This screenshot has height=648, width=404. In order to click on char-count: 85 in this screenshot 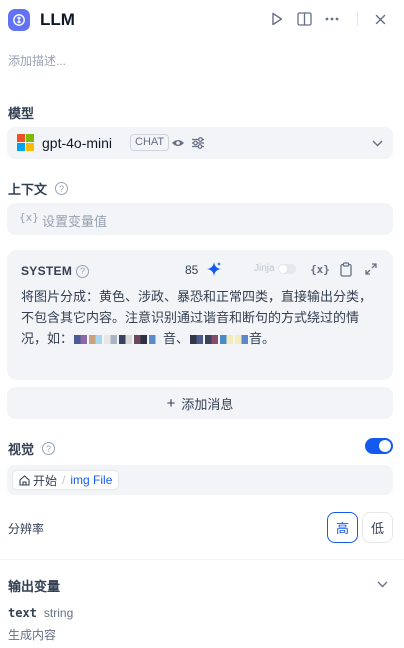, I will do `click(192, 270)`.